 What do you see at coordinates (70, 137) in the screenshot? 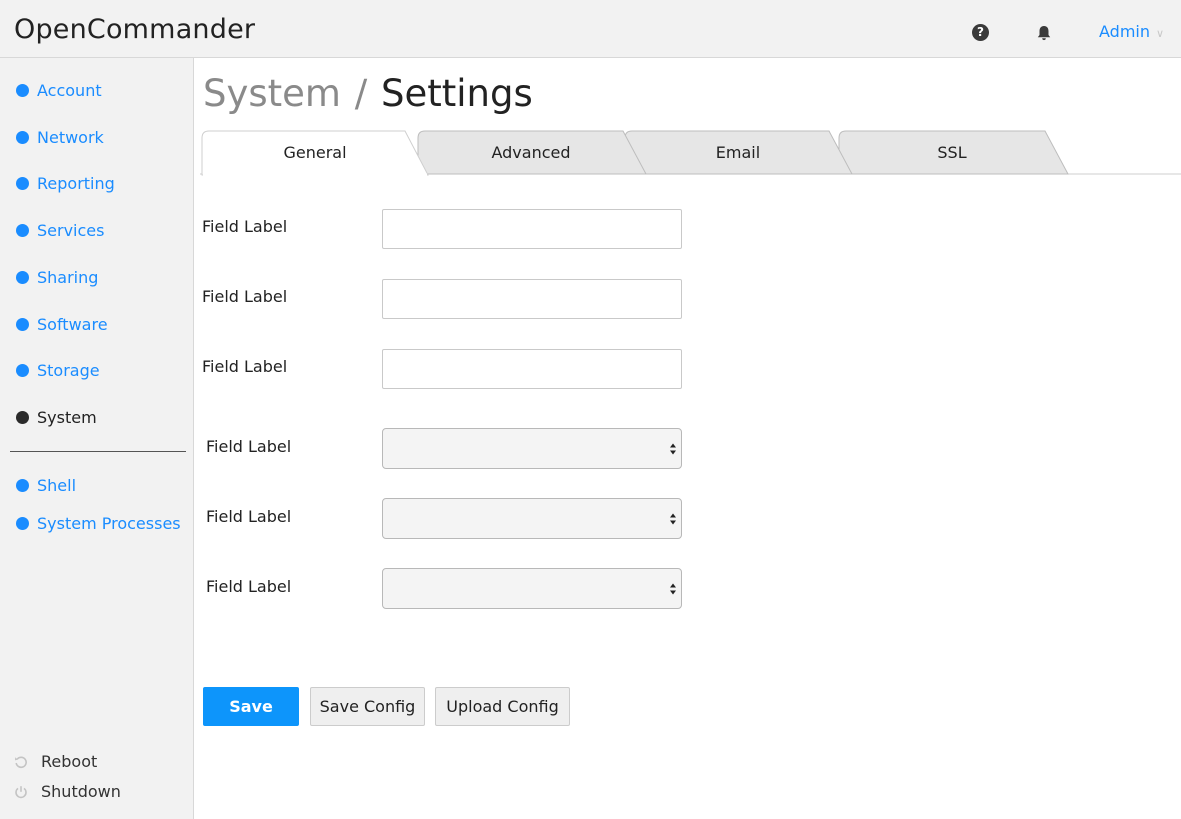
I see `sidebar-item-label: Network` at bounding box center [70, 137].